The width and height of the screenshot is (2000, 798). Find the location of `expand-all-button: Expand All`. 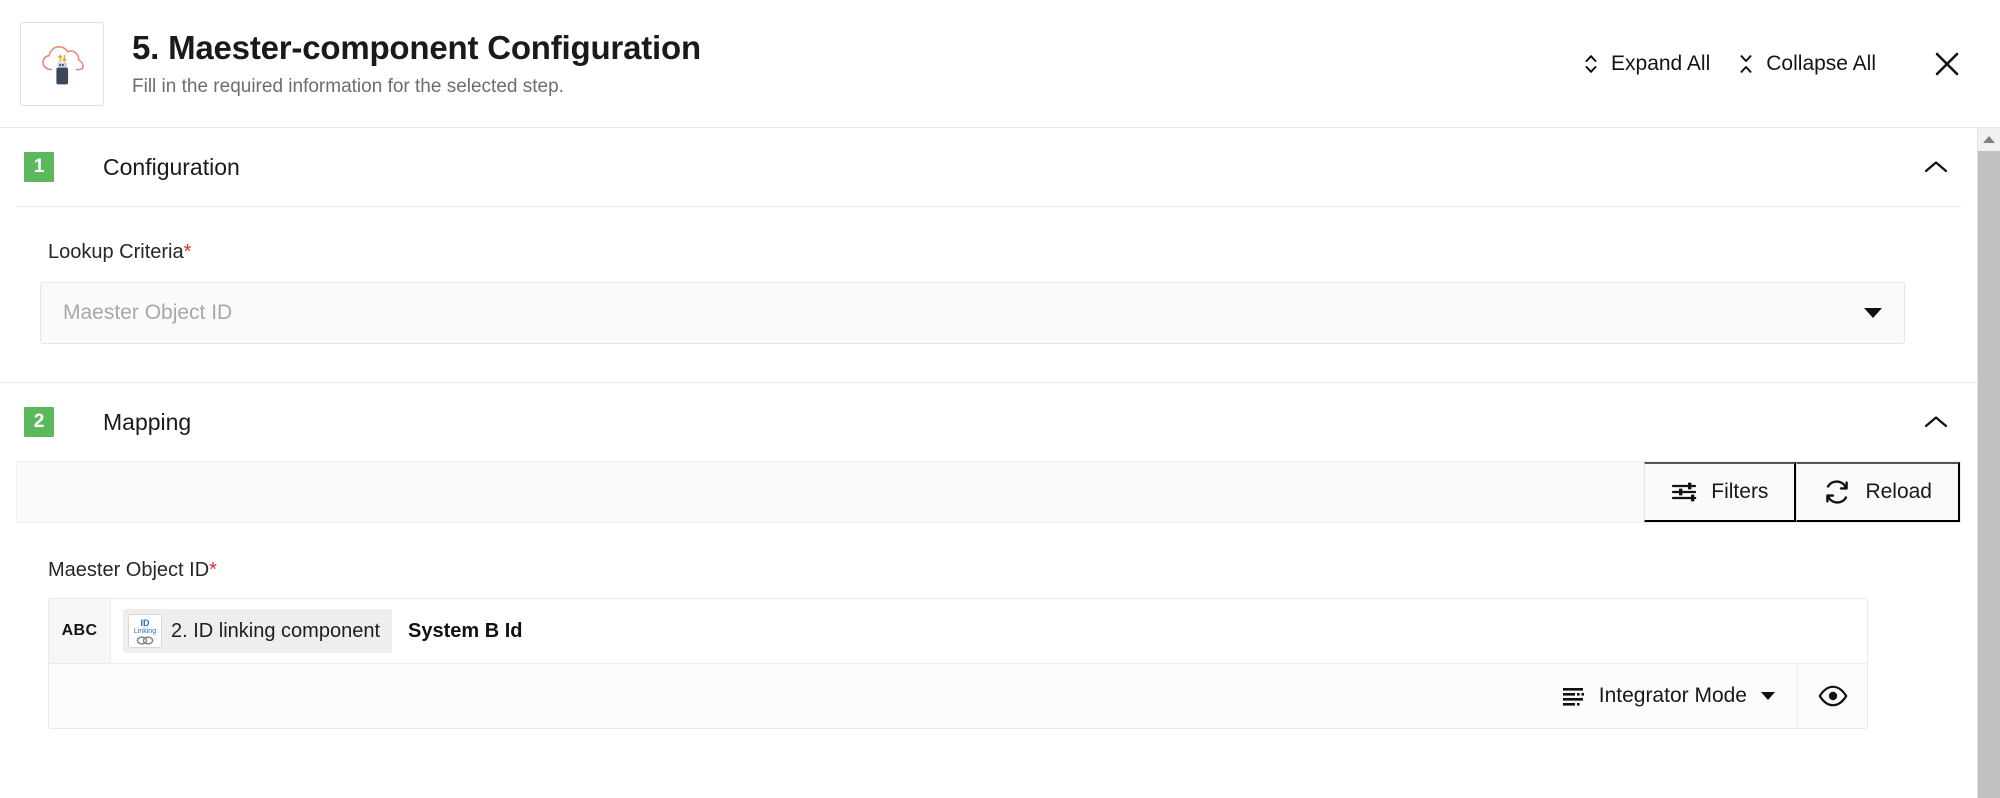

expand-all-button: Expand All is located at coordinates (1646, 64).